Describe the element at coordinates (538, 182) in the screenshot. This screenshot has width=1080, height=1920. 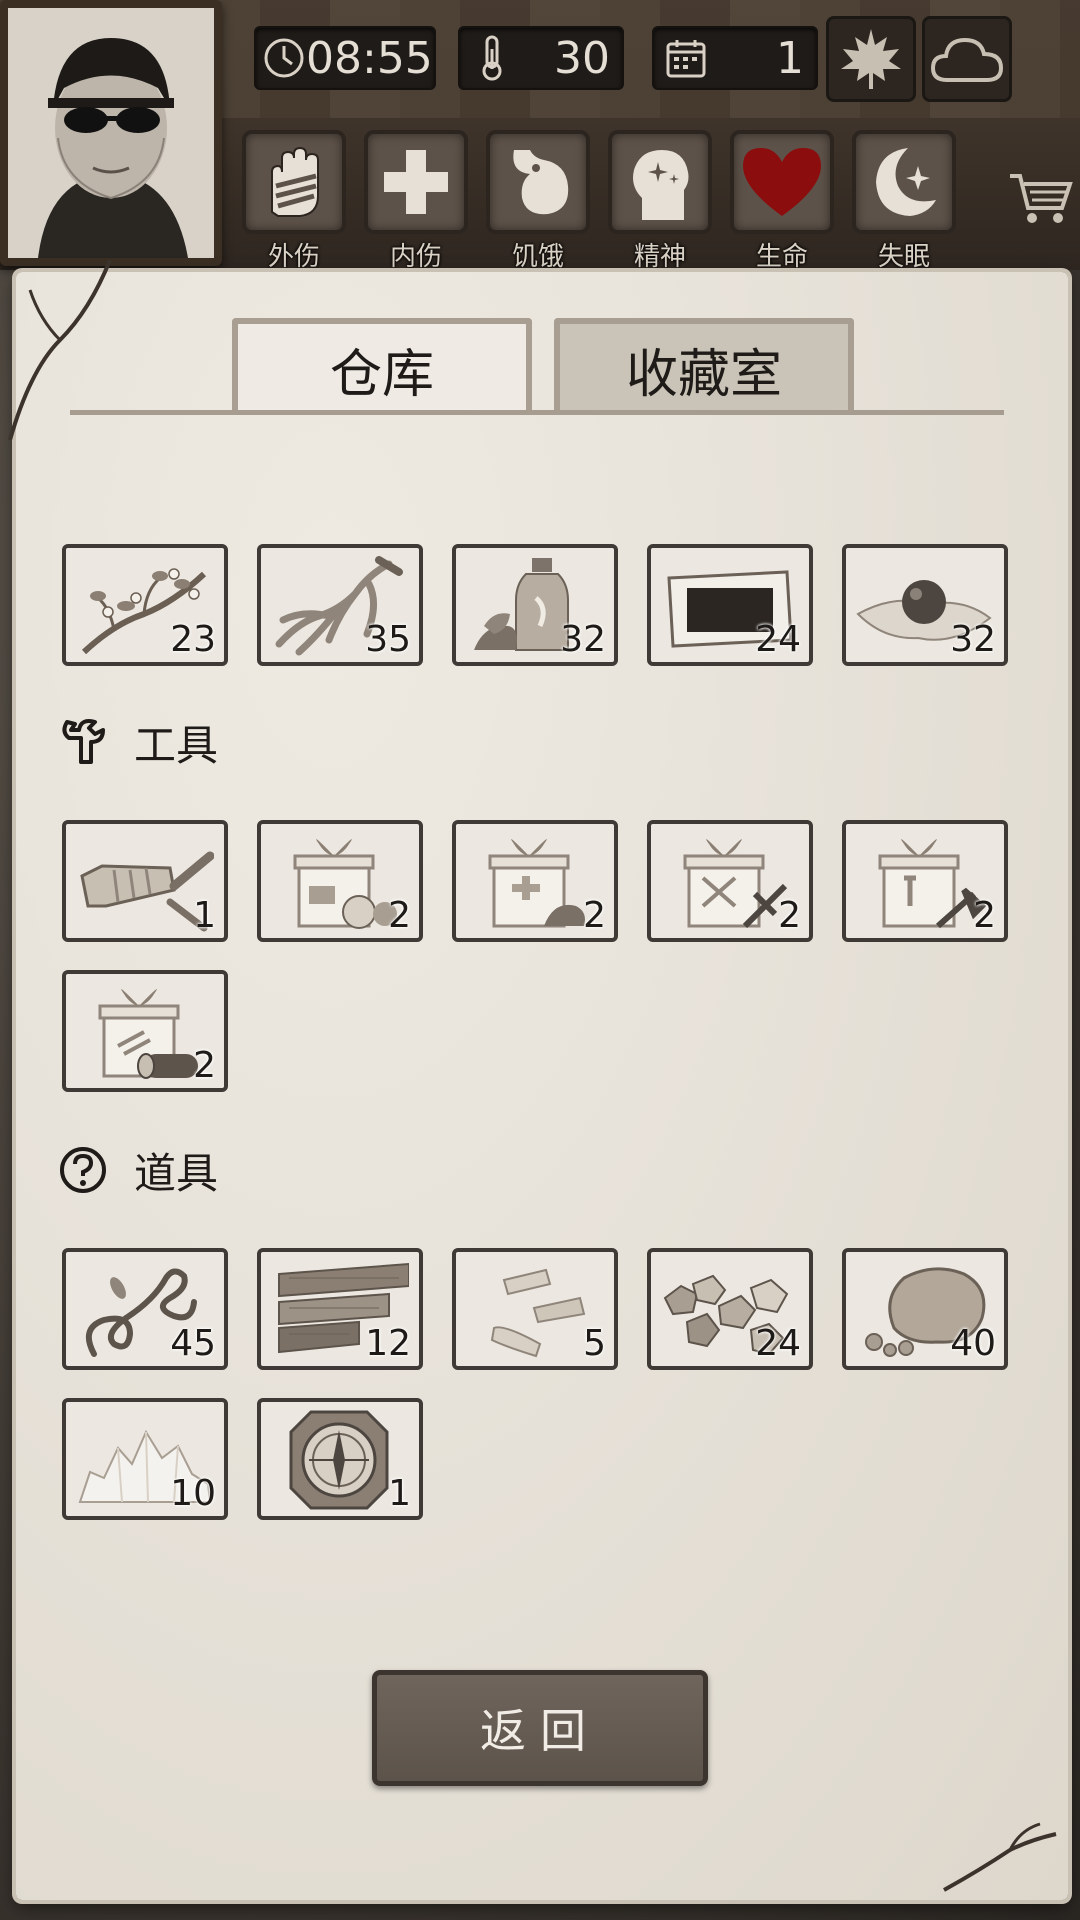
I see `stomach-icon` at that location.